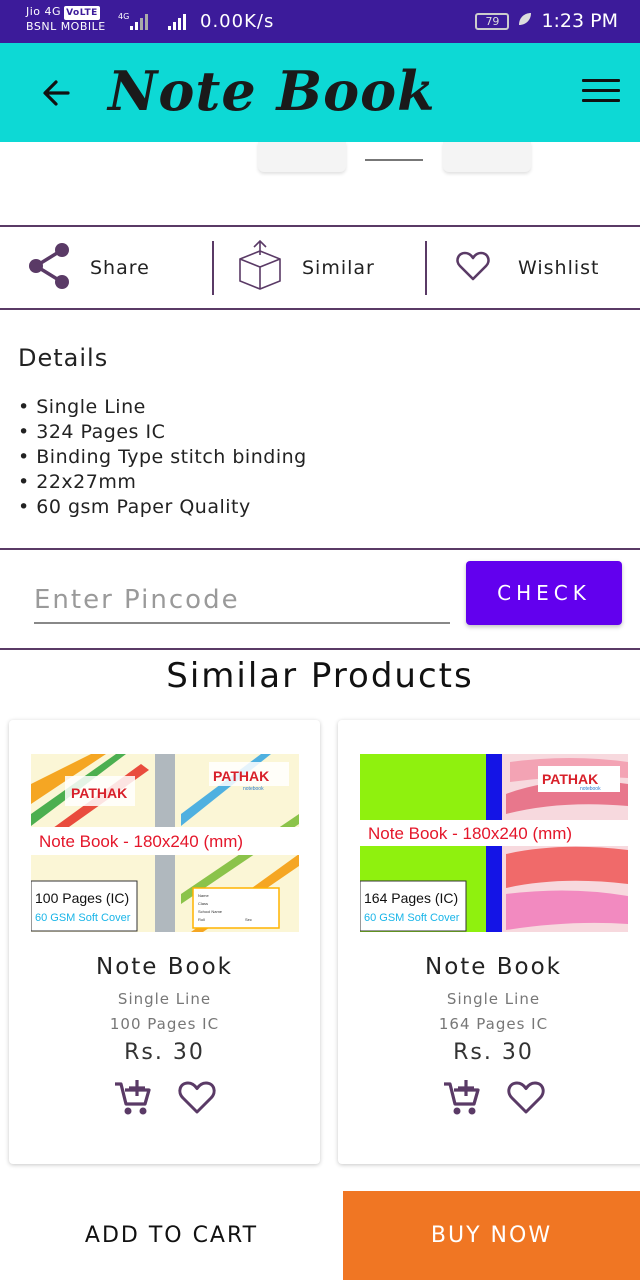  What do you see at coordinates (164, 1024) in the screenshot?
I see `product-pages: 100 Pages IC` at bounding box center [164, 1024].